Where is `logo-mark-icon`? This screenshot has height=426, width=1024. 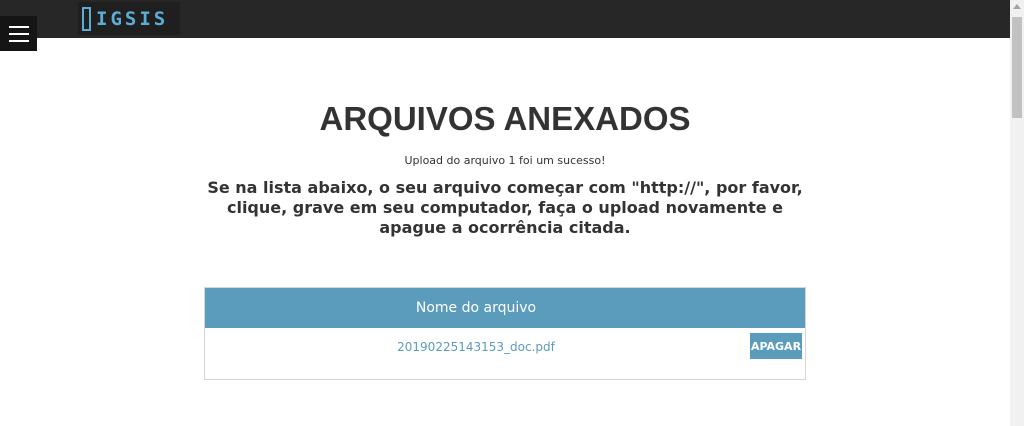 logo-mark-icon is located at coordinates (86, 18).